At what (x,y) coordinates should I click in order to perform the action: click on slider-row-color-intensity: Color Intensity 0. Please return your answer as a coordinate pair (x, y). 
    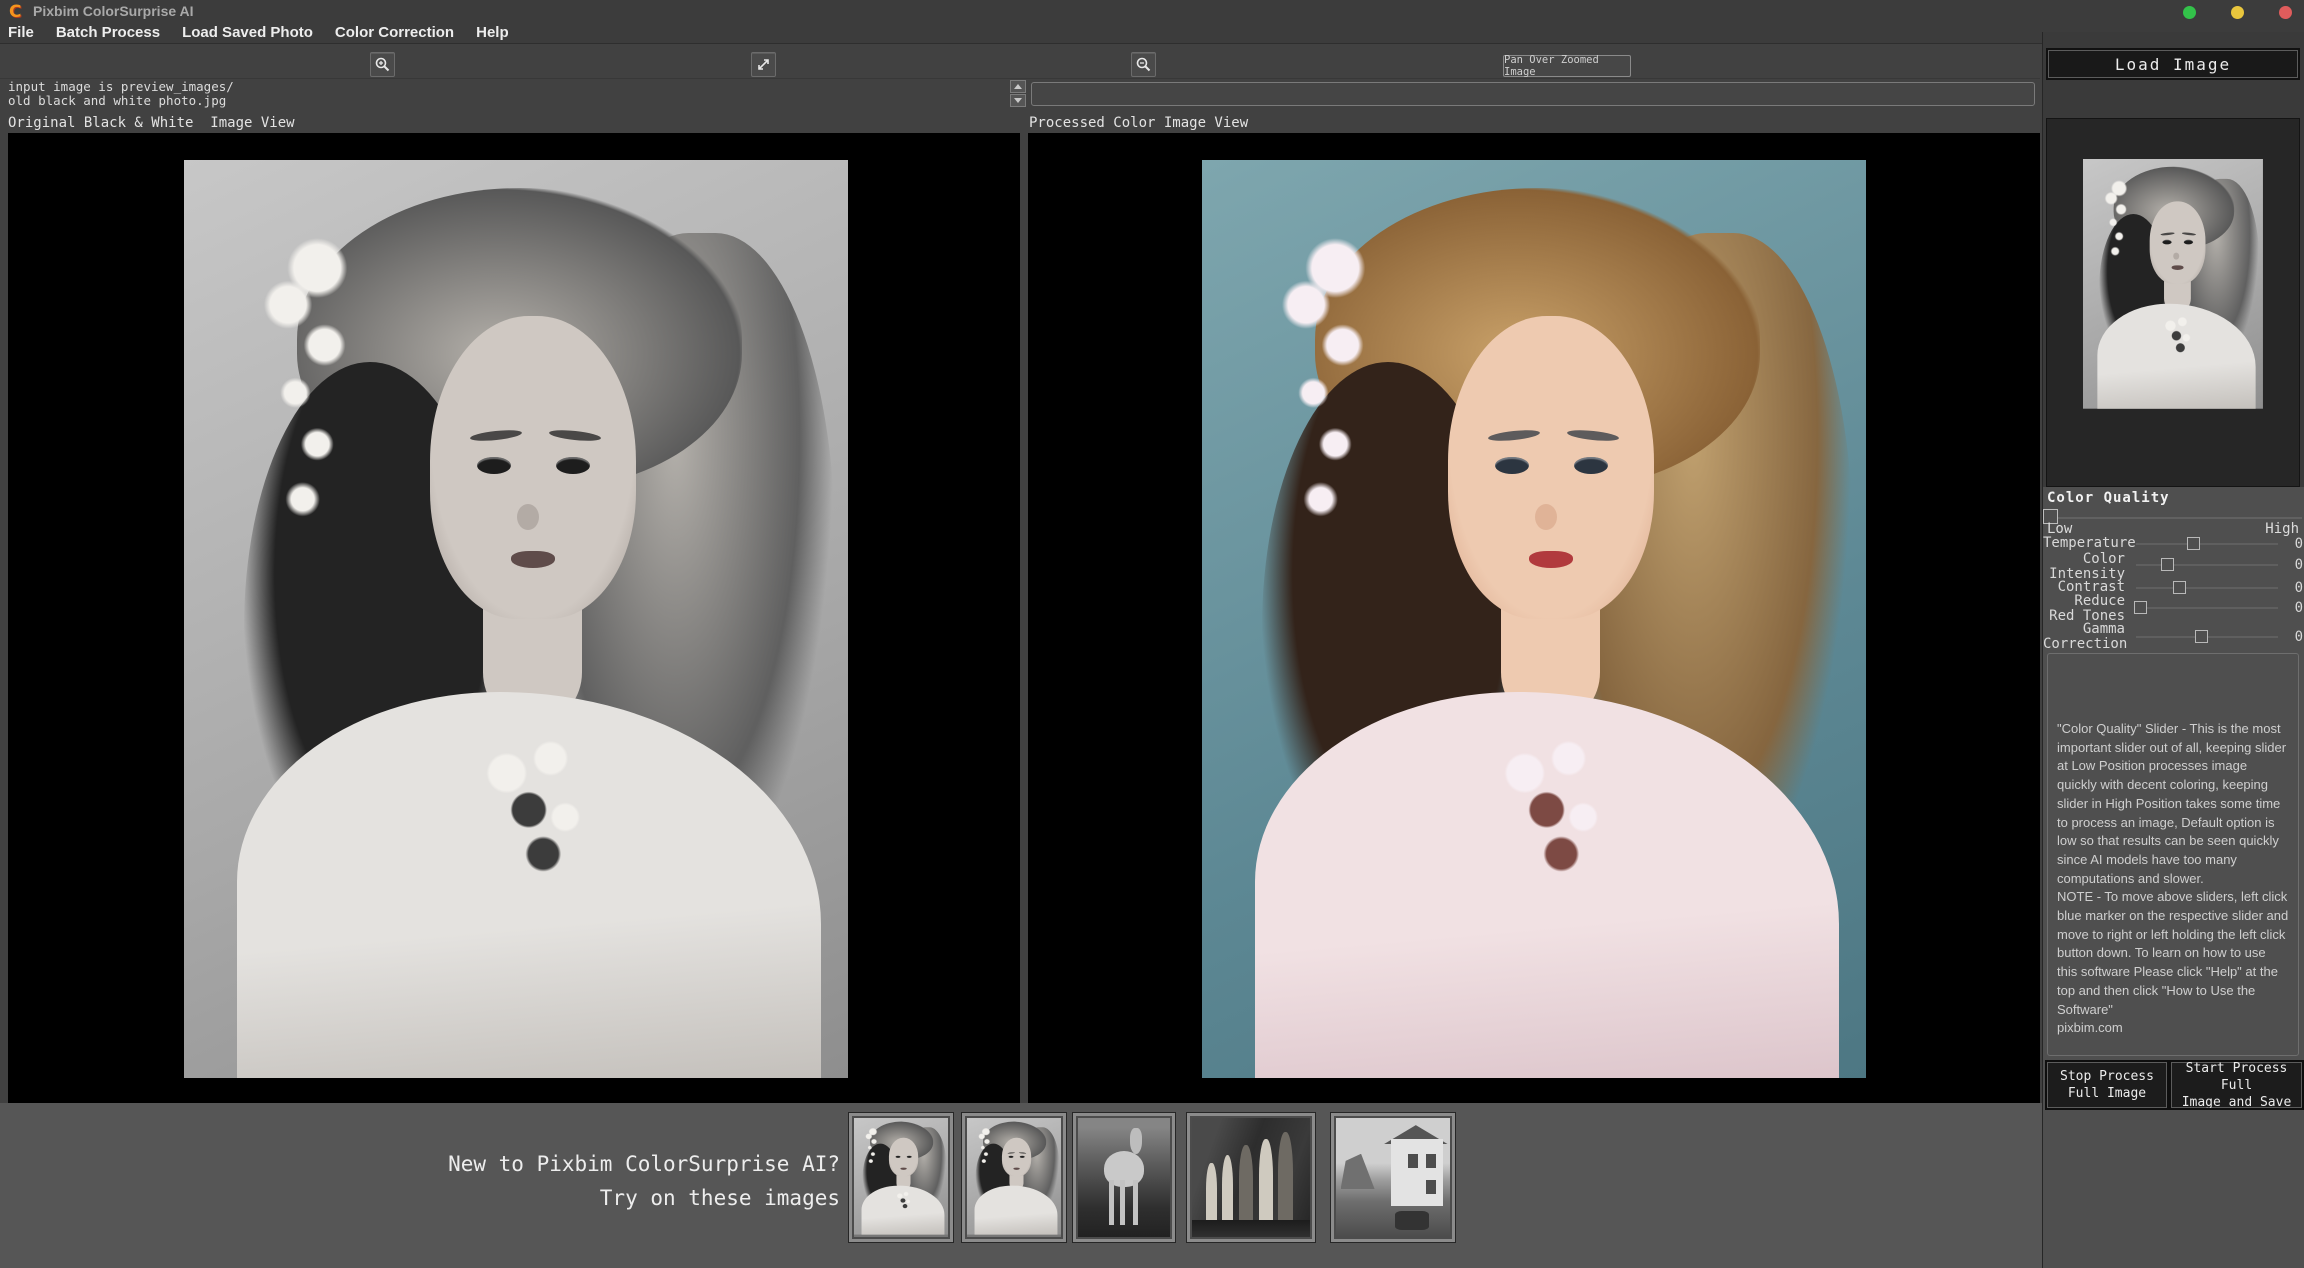
    Looking at the image, I should click on (2173, 567).